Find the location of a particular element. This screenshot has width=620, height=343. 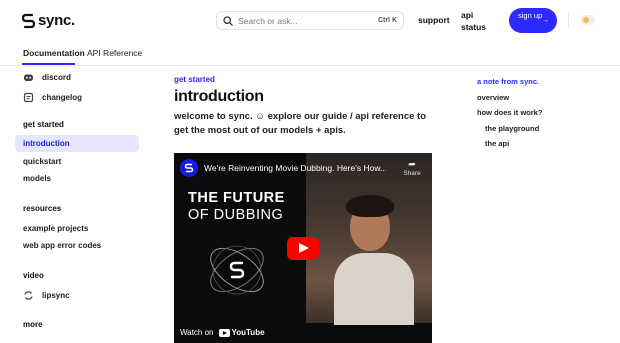

share-button: ➦ Share is located at coordinates (412, 168).